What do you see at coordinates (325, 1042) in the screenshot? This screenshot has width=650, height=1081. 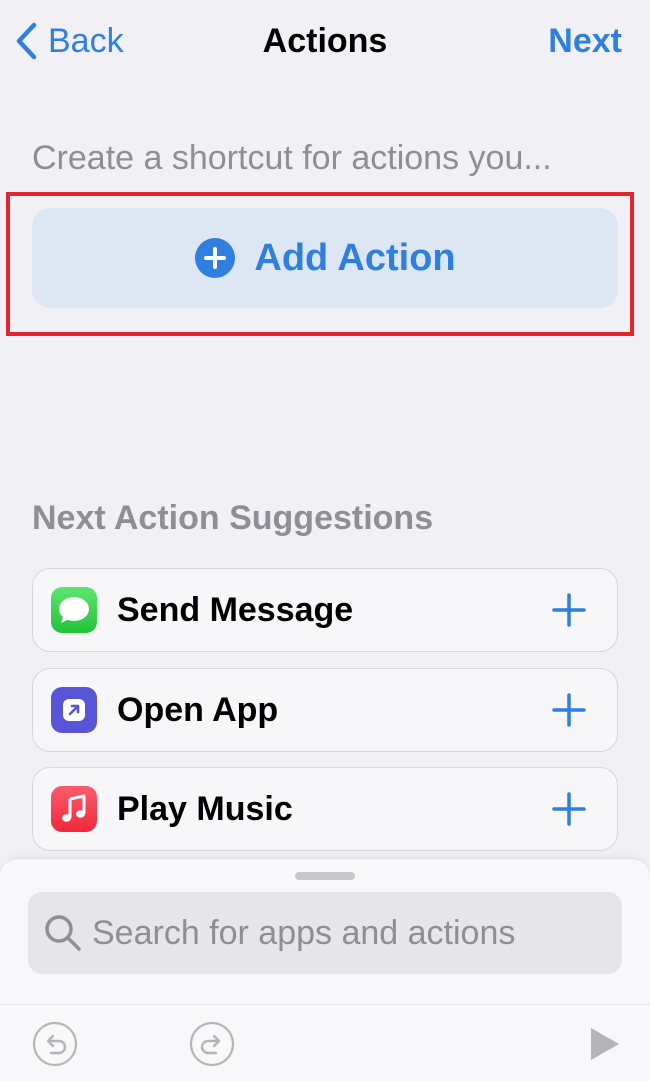 I see `editor-toolbar` at bounding box center [325, 1042].